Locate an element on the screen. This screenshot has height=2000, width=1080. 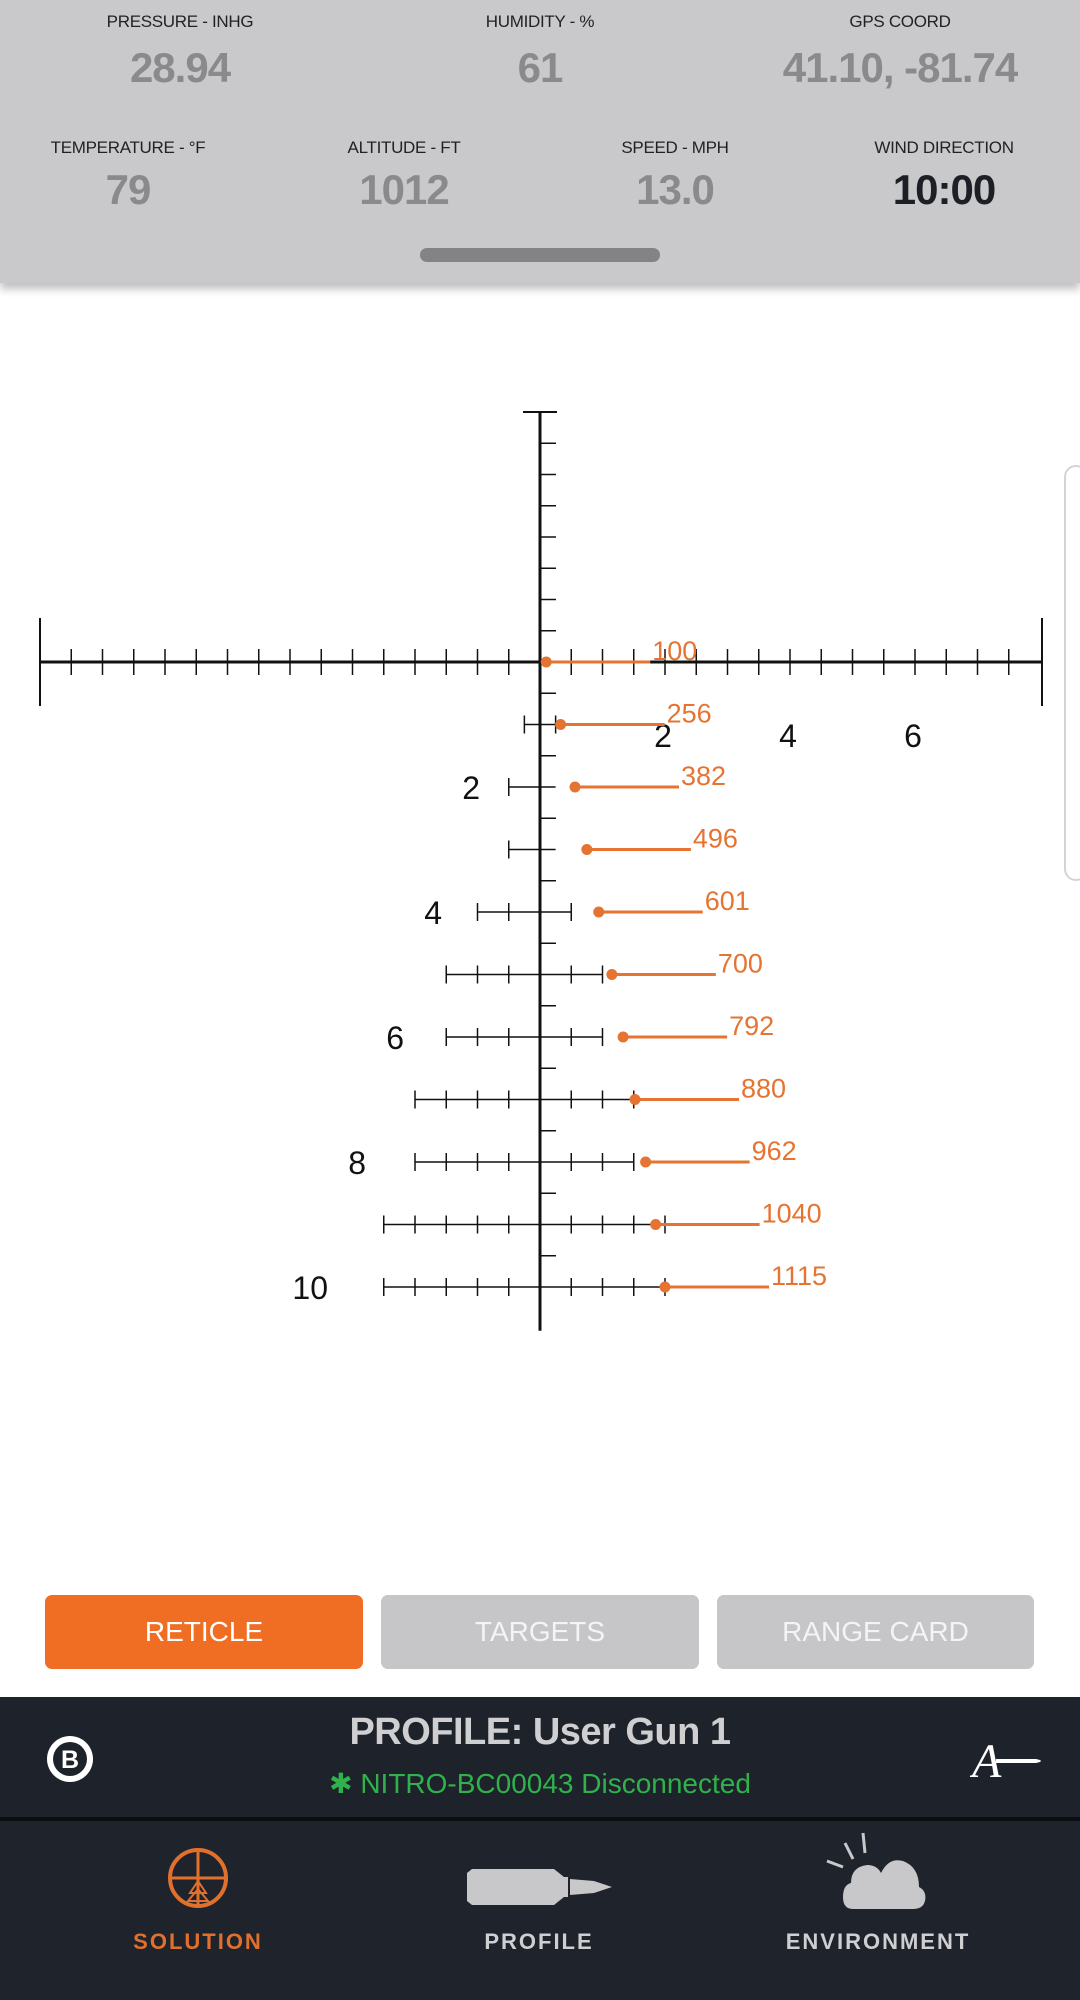
nav-profile: PROFILE is located at coordinates (539, 1910).